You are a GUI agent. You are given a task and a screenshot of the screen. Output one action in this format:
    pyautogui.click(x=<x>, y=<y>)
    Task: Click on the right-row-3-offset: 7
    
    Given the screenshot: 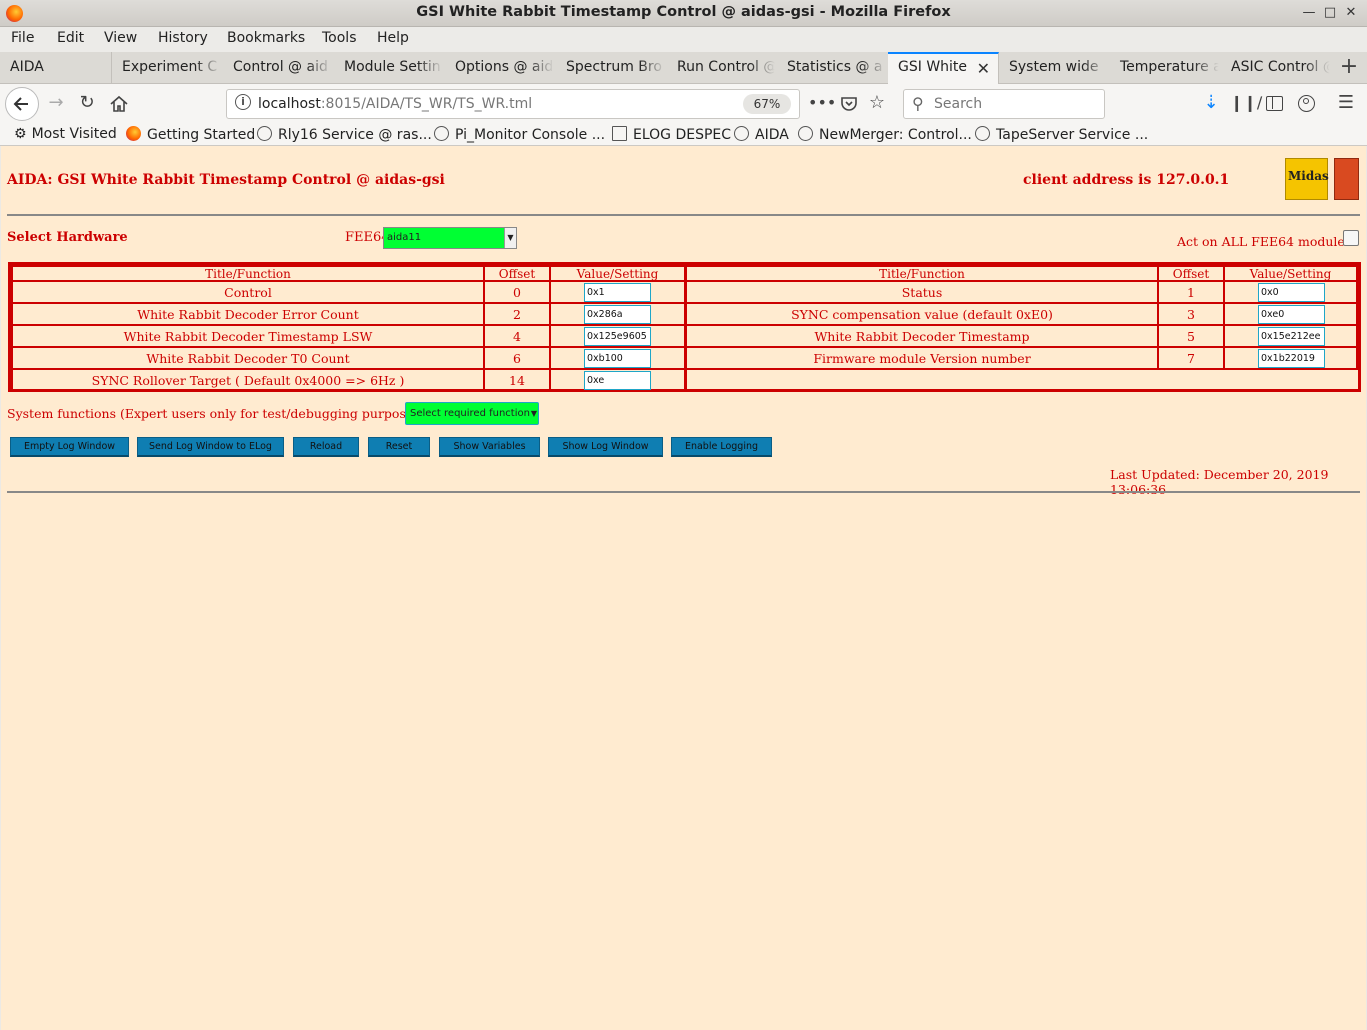 What is the action you would take?
    pyautogui.click(x=1191, y=358)
    